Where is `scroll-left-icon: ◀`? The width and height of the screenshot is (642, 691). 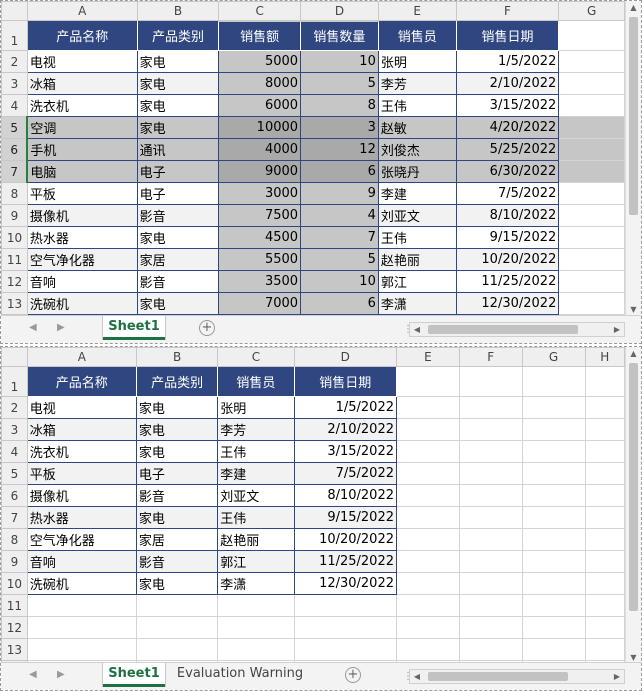 scroll-left-icon: ◀ is located at coordinates (417, 676).